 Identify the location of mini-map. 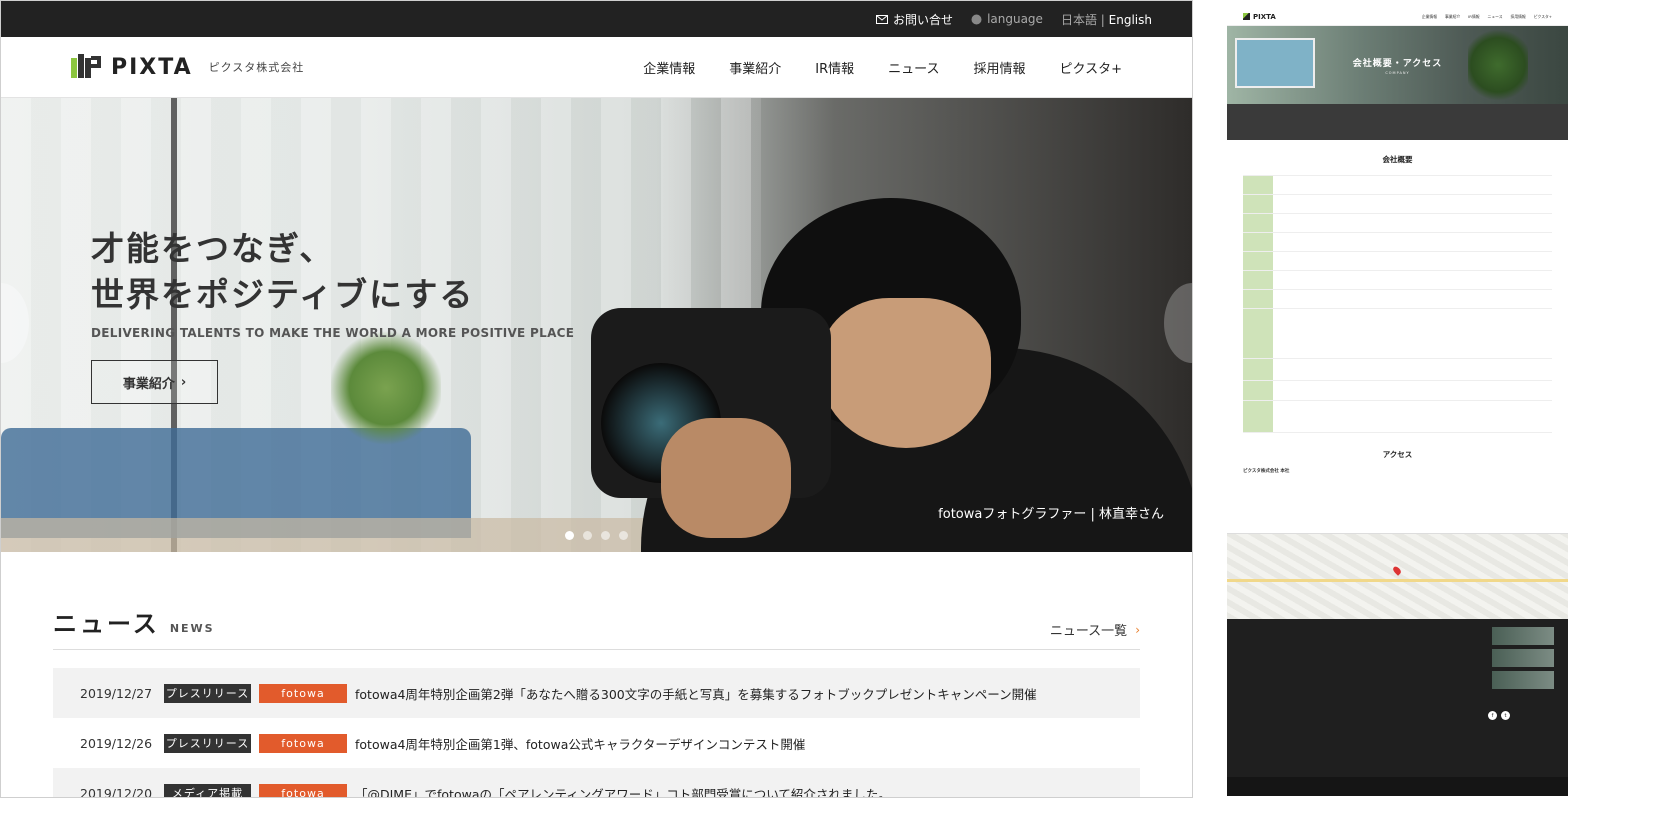
(1397, 576).